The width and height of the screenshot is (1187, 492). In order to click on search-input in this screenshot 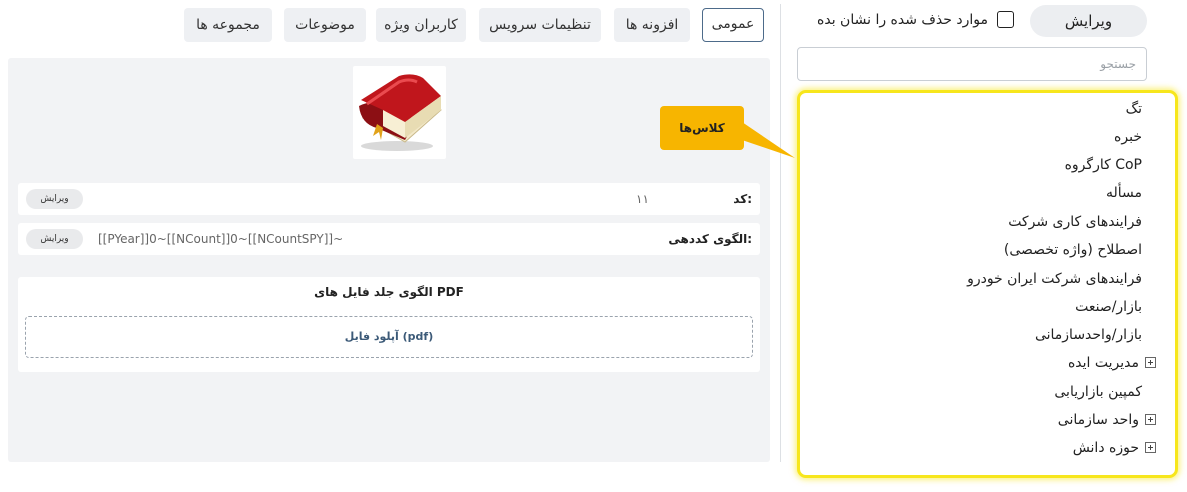, I will do `click(972, 64)`.